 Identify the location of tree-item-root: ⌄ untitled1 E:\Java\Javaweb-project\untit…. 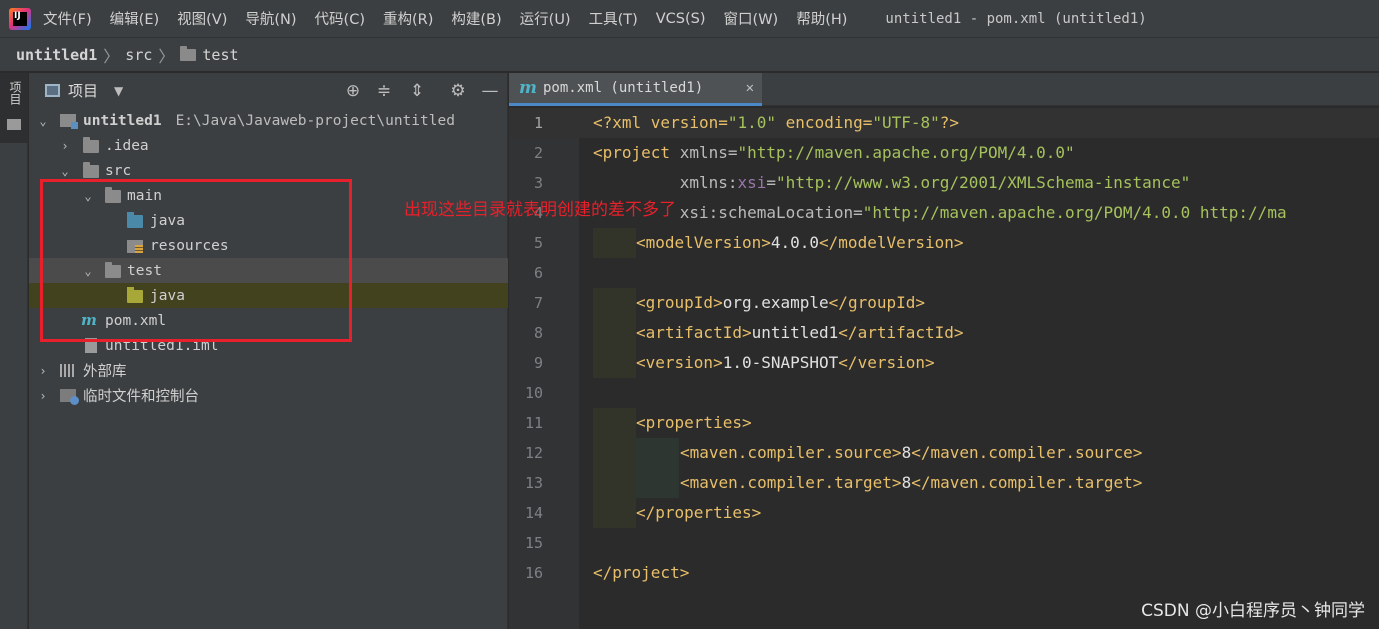
(268, 120).